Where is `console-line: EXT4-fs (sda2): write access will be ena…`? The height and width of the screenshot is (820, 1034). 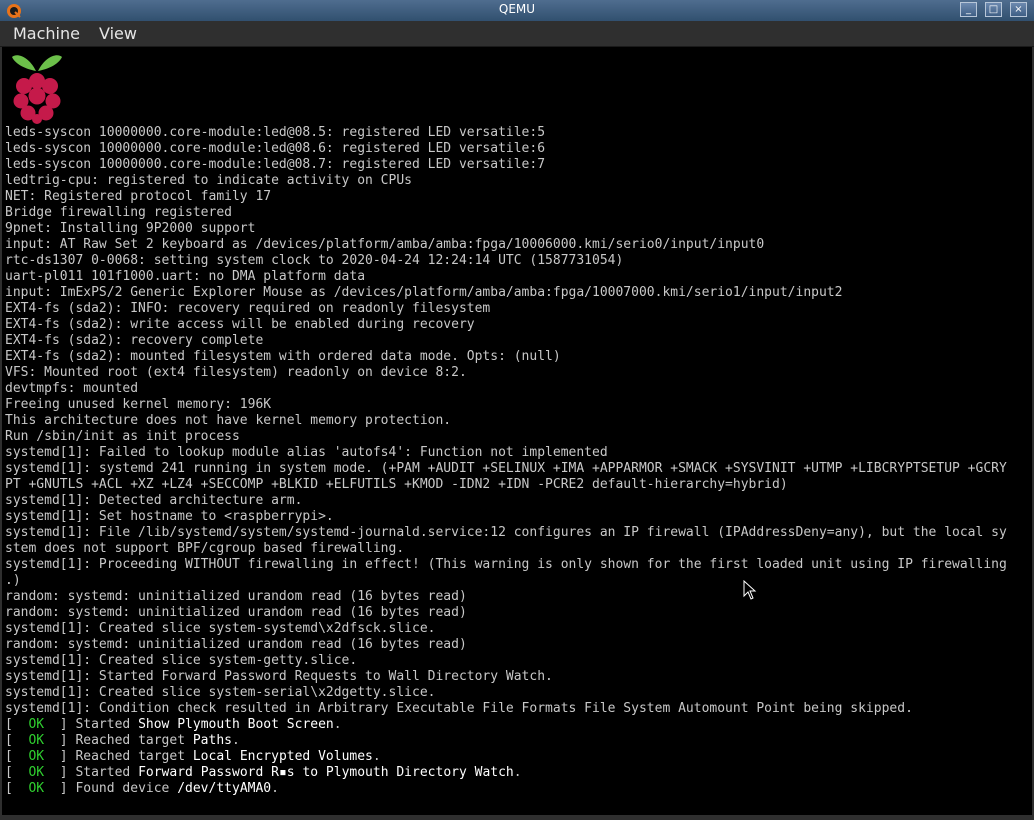
console-line: EXT4-fs (sda2): write access will be ena… is located at coordinates (240, 324).